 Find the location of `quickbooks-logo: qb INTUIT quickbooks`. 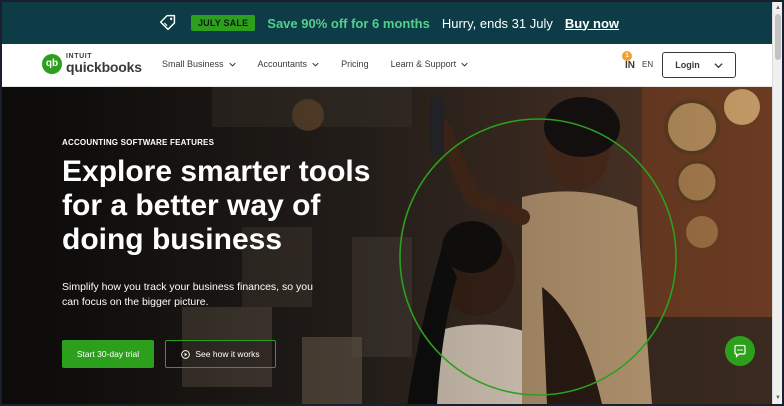

quickbooks-logo: qb INTUIT quickbooks is located at coordinates (92, 63).